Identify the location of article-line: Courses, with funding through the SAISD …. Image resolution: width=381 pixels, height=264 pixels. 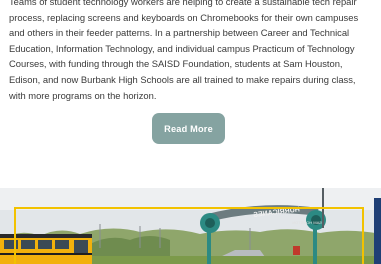
(176, 64).